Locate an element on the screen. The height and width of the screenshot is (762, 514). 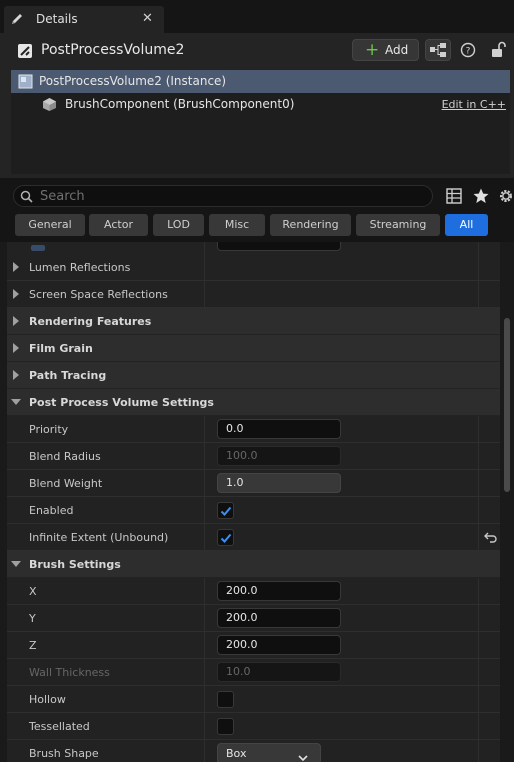
property-infinite-extent: Infinite Extent (Unbound) is located at coordinates (253, 537).